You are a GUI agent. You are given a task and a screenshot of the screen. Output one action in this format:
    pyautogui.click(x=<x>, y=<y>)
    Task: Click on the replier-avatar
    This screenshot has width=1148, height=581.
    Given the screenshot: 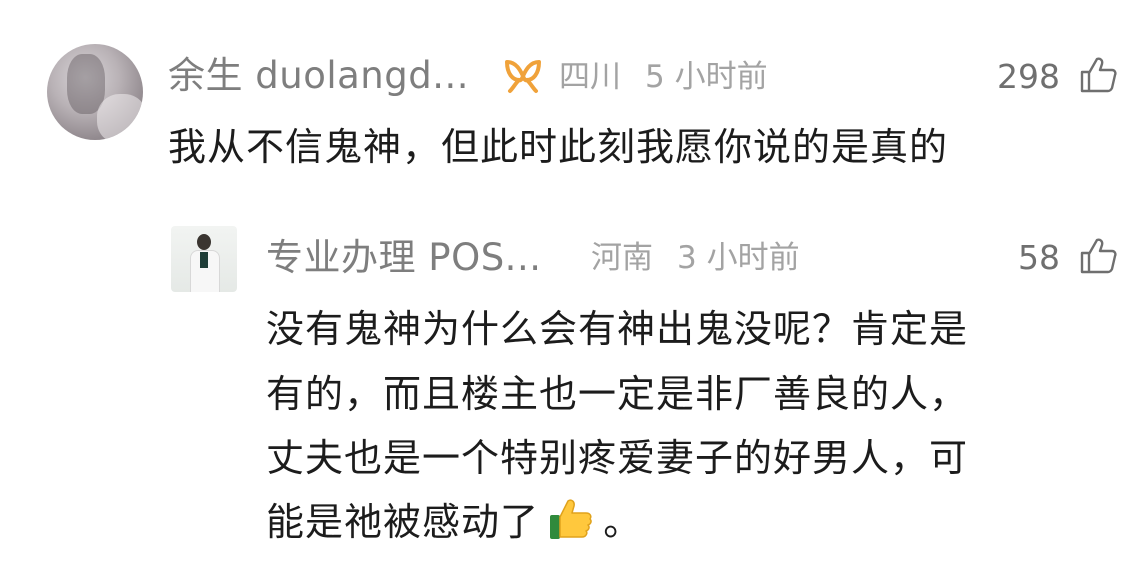 What is the action you would take?
    pyautogui.click(x=204, y=259)
    